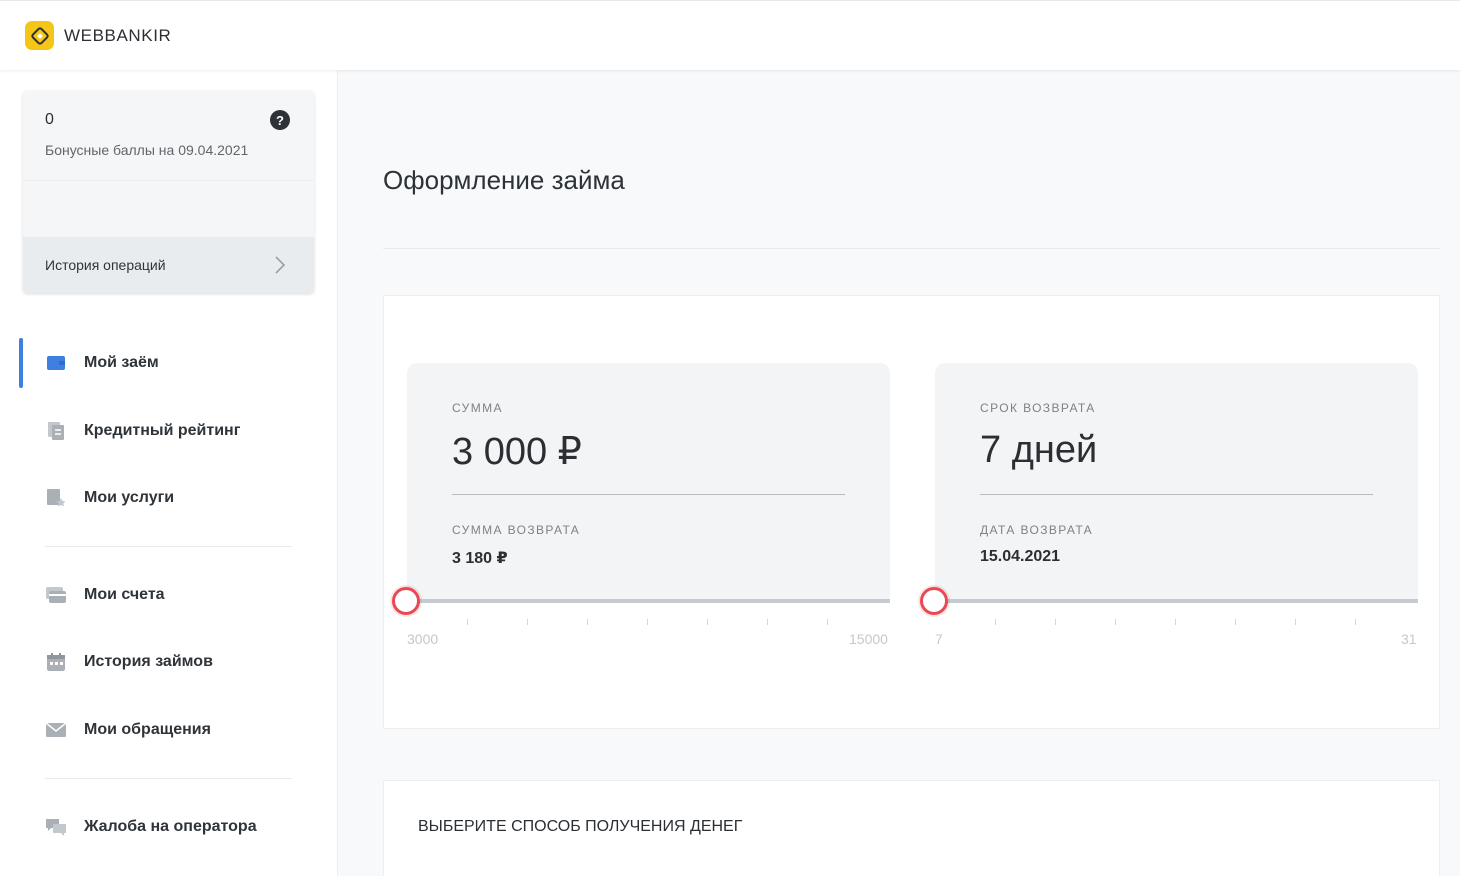 The width and height of the screenshot is (1460, 876). What do you see at coordinates (911, 248) in the screenshot?
I see `title-divider` at bounding box center [911, 248].